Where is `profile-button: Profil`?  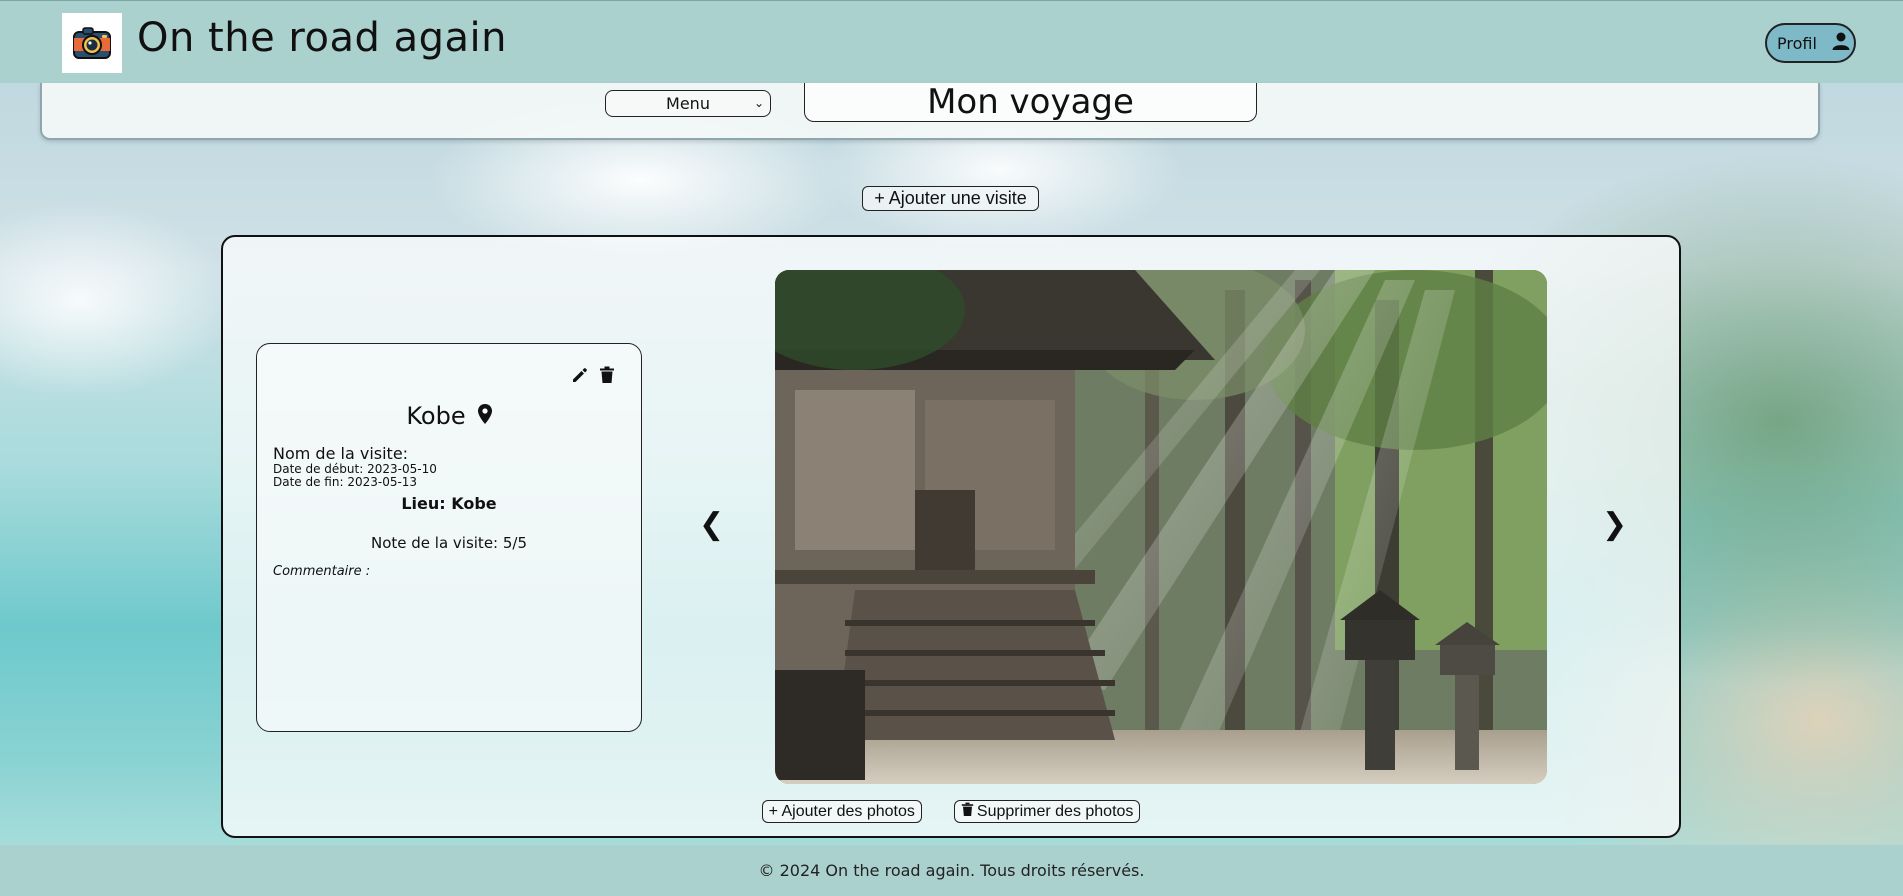
profile-button: Profil is located at coordinates (1810, 43).